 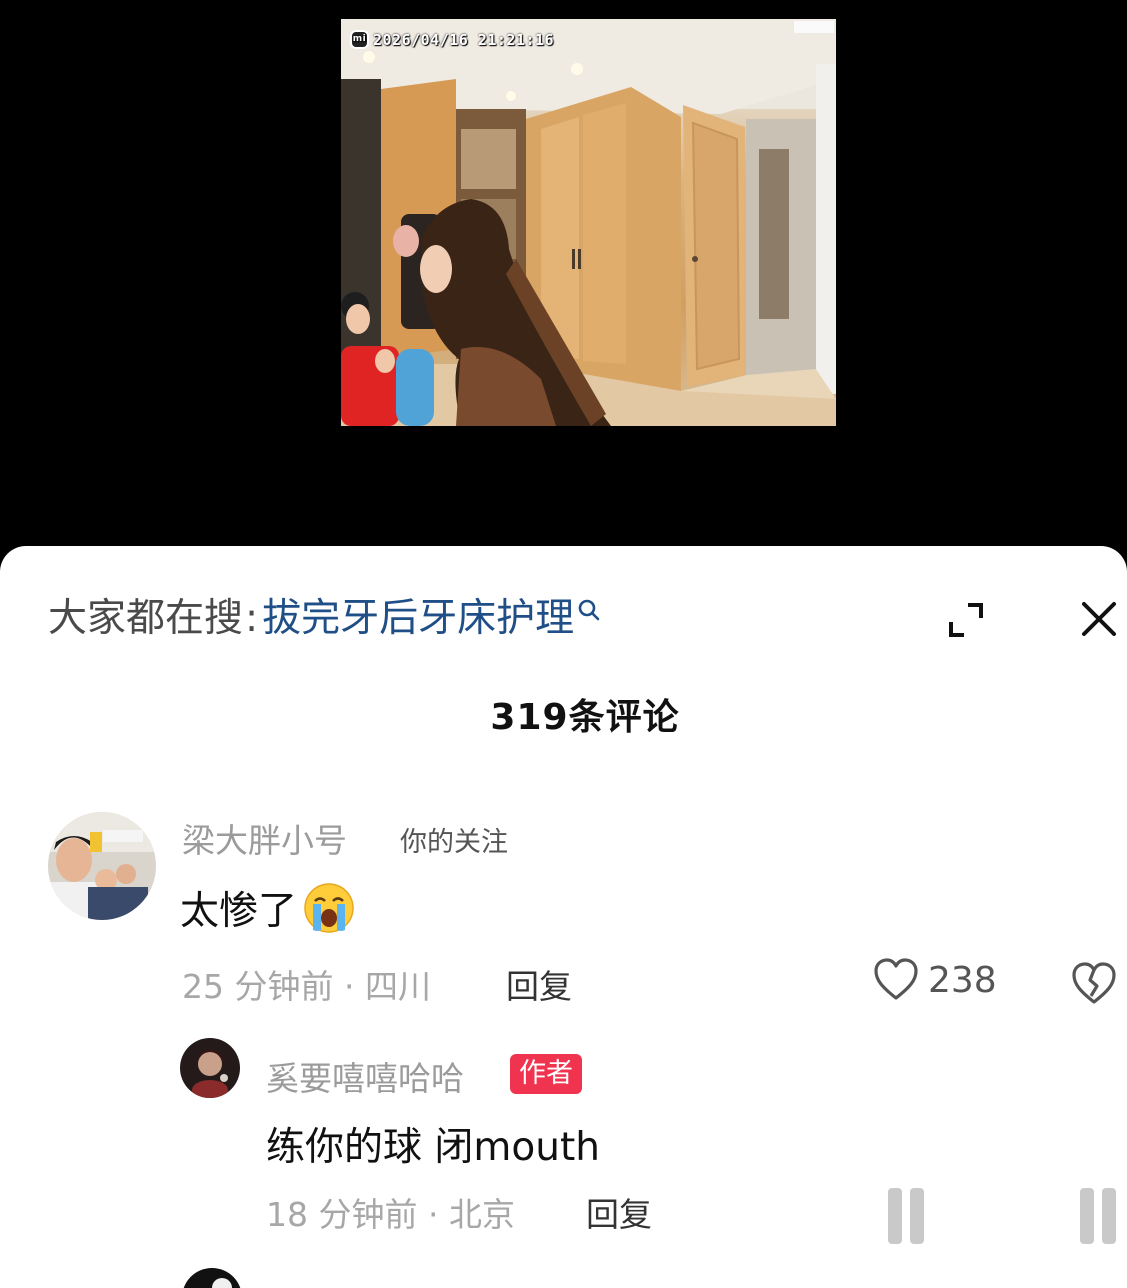 What do you see at coordinates (239, 911) in the screenshot?
I see `comment-text-content: 太惨了` at bounding box center [239, 911].